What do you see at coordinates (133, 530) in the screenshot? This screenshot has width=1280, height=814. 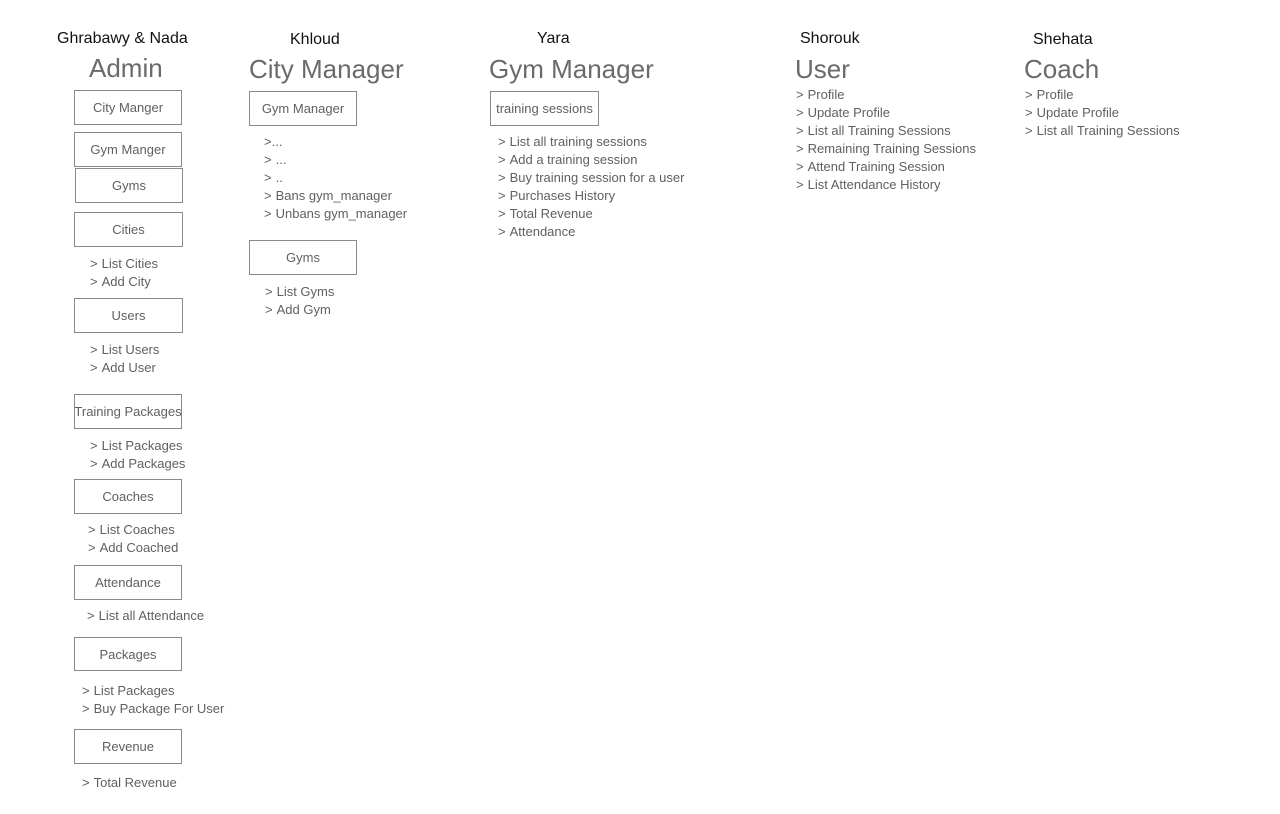 I see `list-item: > List Coaches` at bounding box center [133, 530].